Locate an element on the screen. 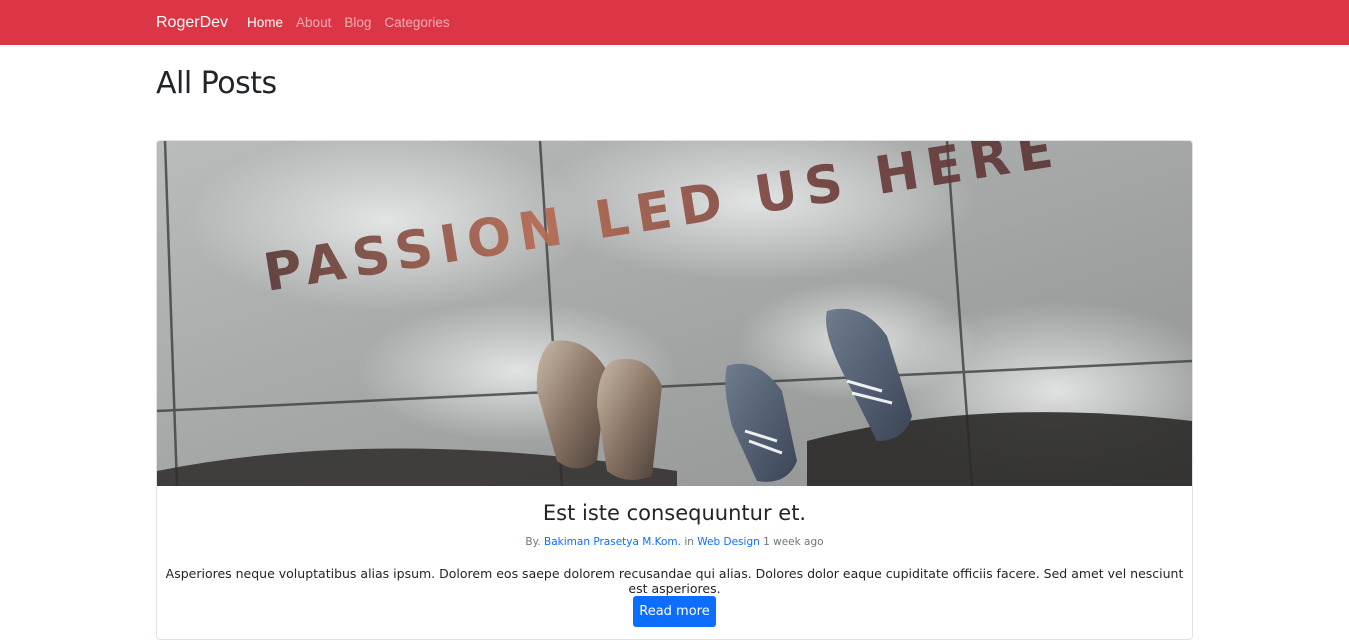 The image size is (1349, 640). nav-link-about: About is located at coordinates (313, 22).